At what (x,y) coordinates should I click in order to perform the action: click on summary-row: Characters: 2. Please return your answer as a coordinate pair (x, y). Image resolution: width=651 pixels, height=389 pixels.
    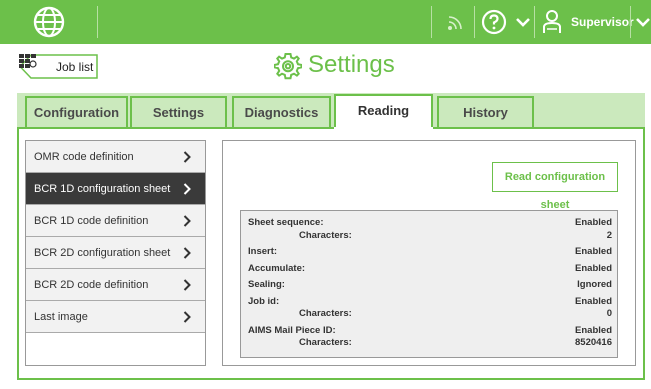
    Looking at the image, I should click on (429, 236).